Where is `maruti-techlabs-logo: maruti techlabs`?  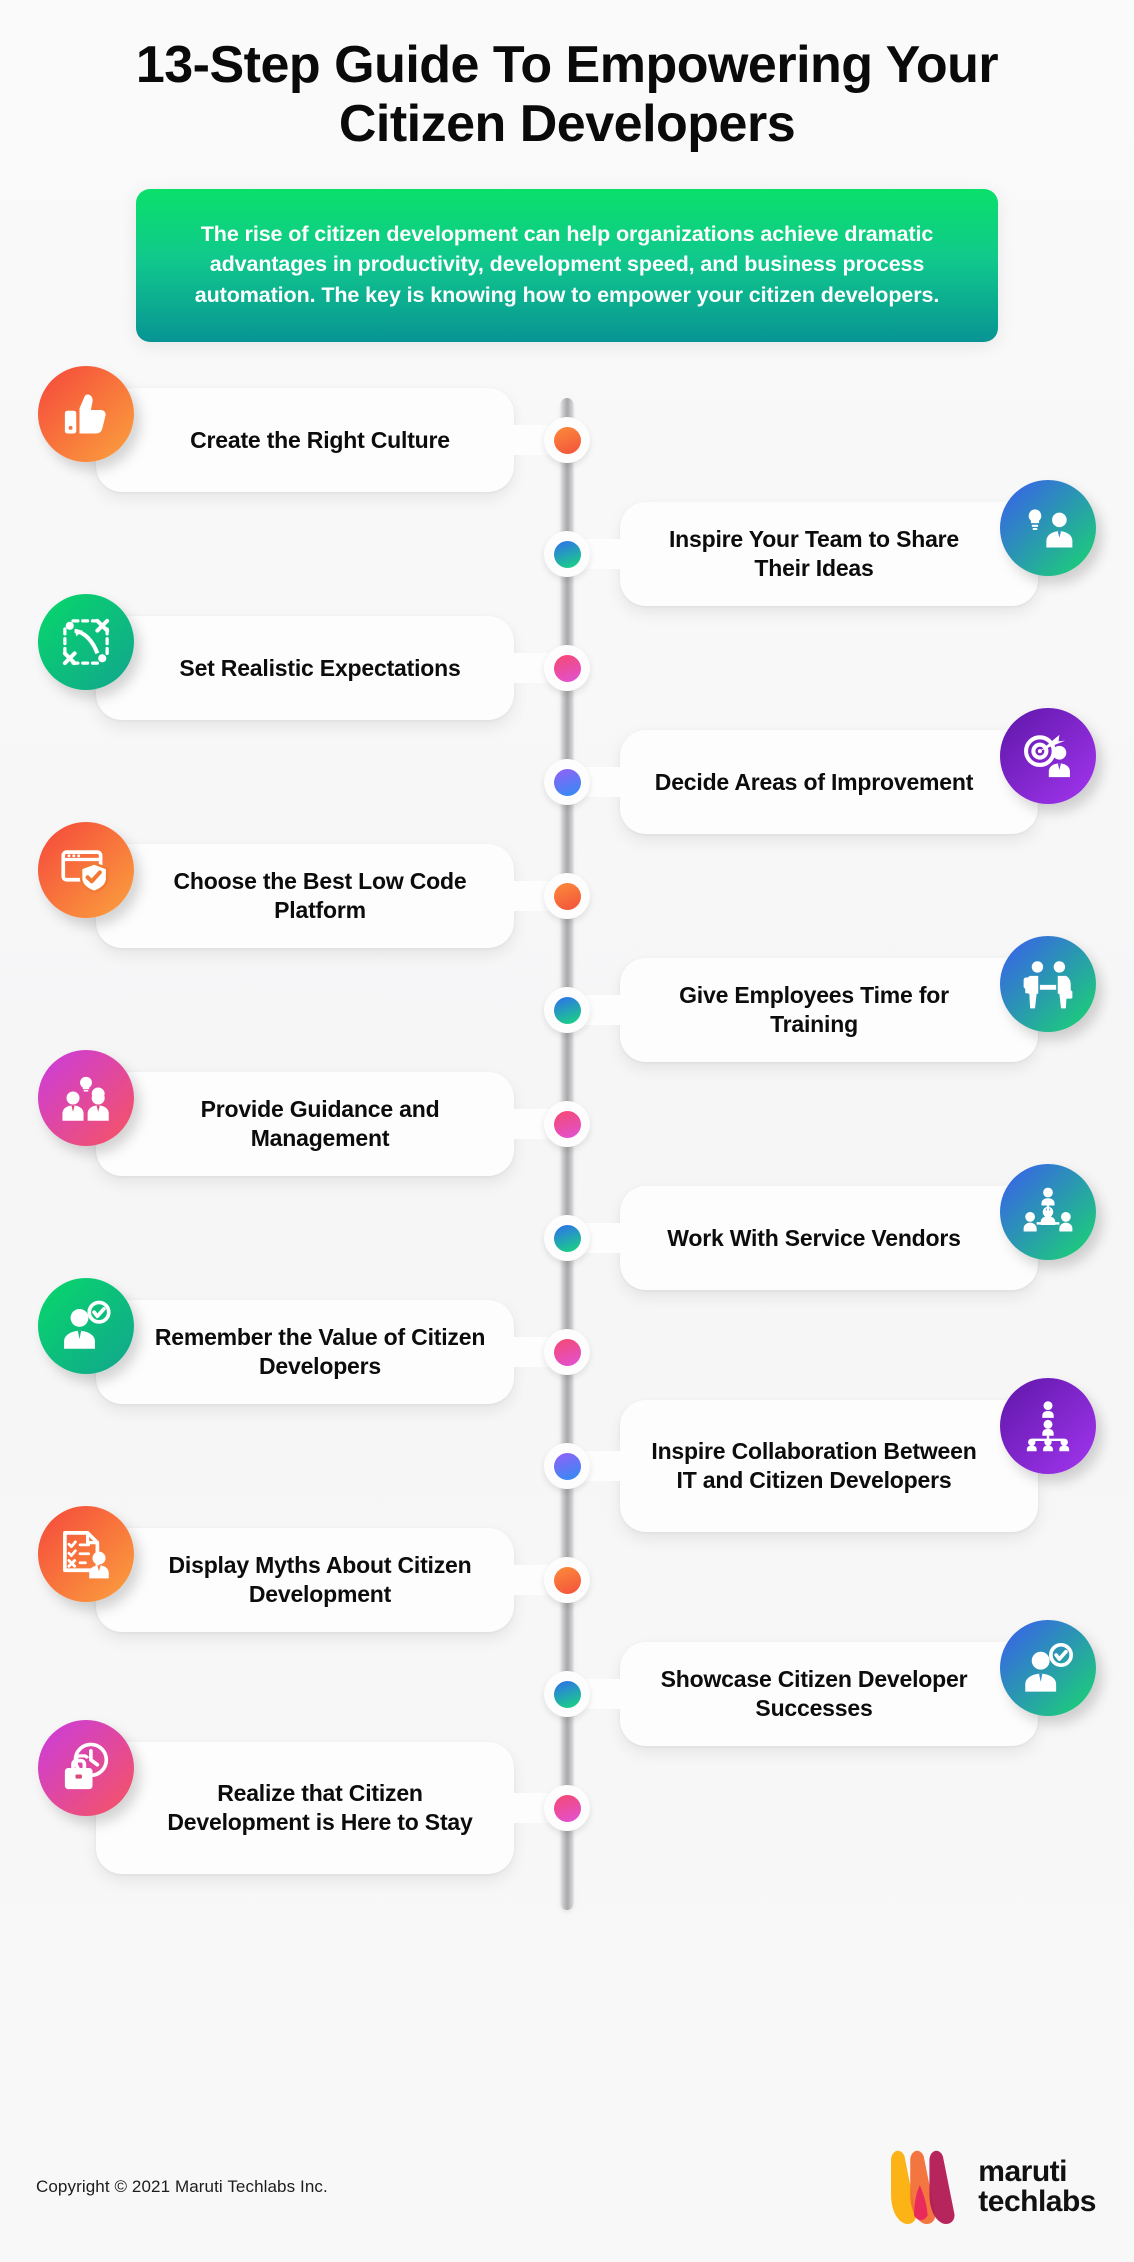 maruti-techlabs-logo: maruti techlabs is located at coordinates (982, 2187).